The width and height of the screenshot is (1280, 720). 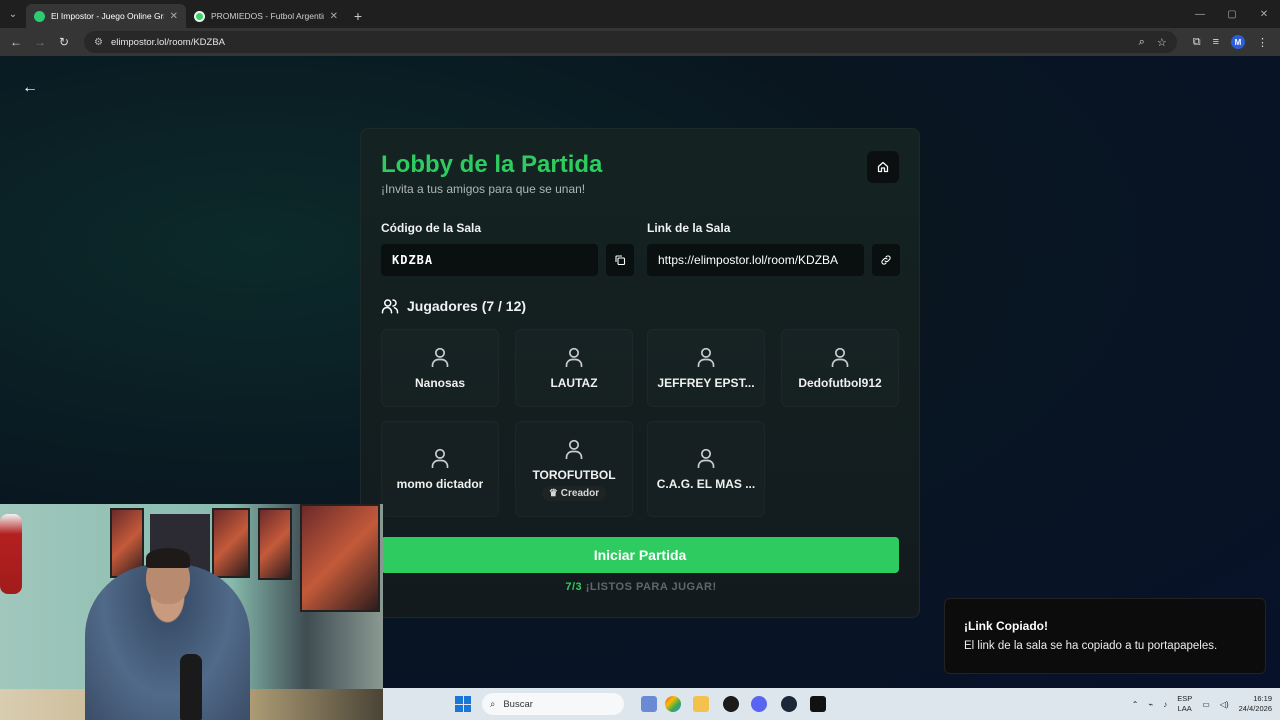 I want to click on start-game-button: Iniciar Partida, so click(x=640, y=555).